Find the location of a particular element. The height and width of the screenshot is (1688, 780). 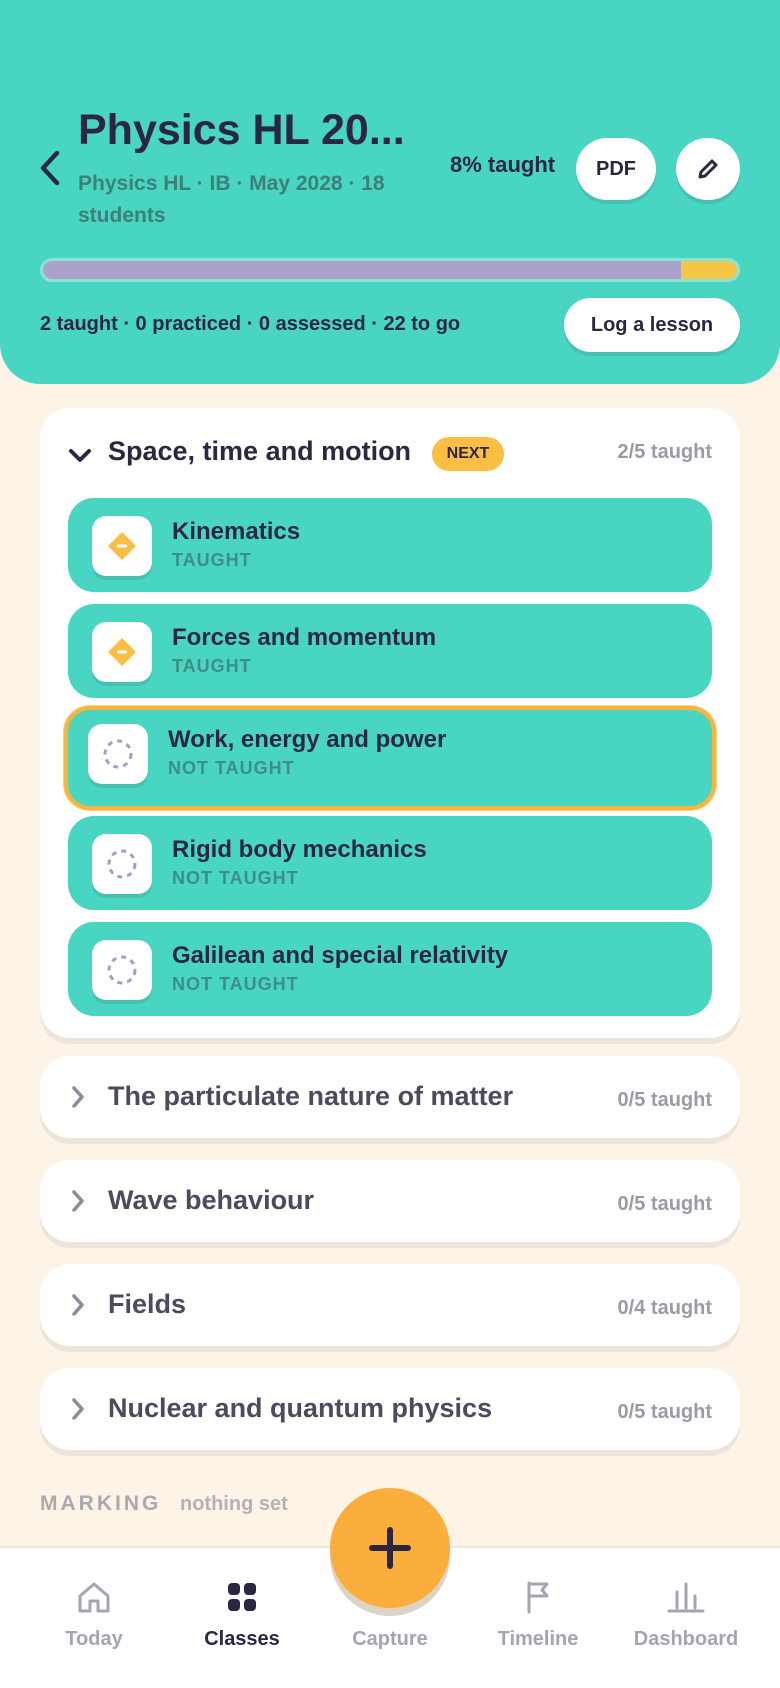

percent-taught: 8% taught is located at coordinates (503, 164).